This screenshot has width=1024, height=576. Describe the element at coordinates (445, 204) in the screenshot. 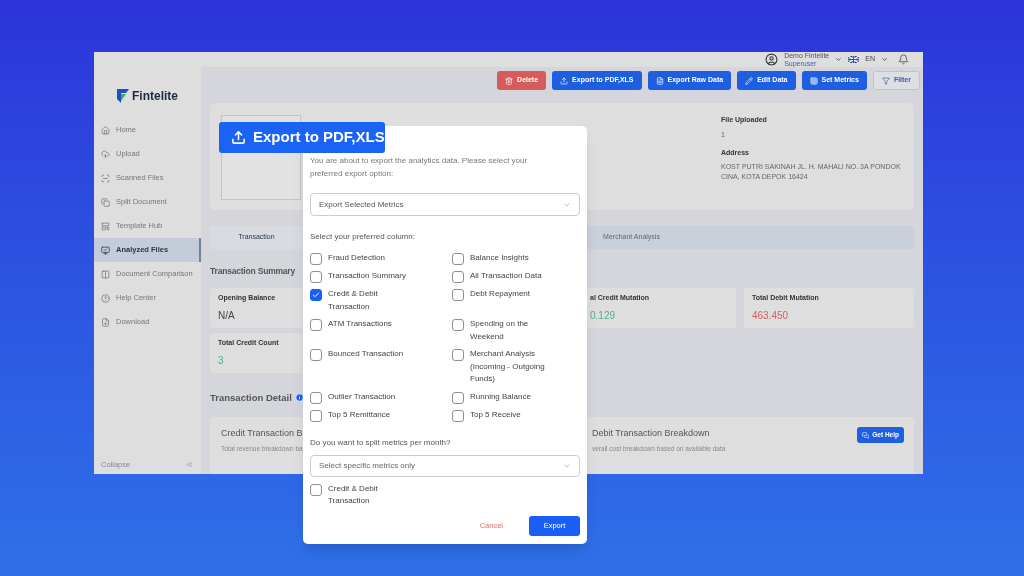

I see `export-option-select: Export Selected Metrics` at that location.